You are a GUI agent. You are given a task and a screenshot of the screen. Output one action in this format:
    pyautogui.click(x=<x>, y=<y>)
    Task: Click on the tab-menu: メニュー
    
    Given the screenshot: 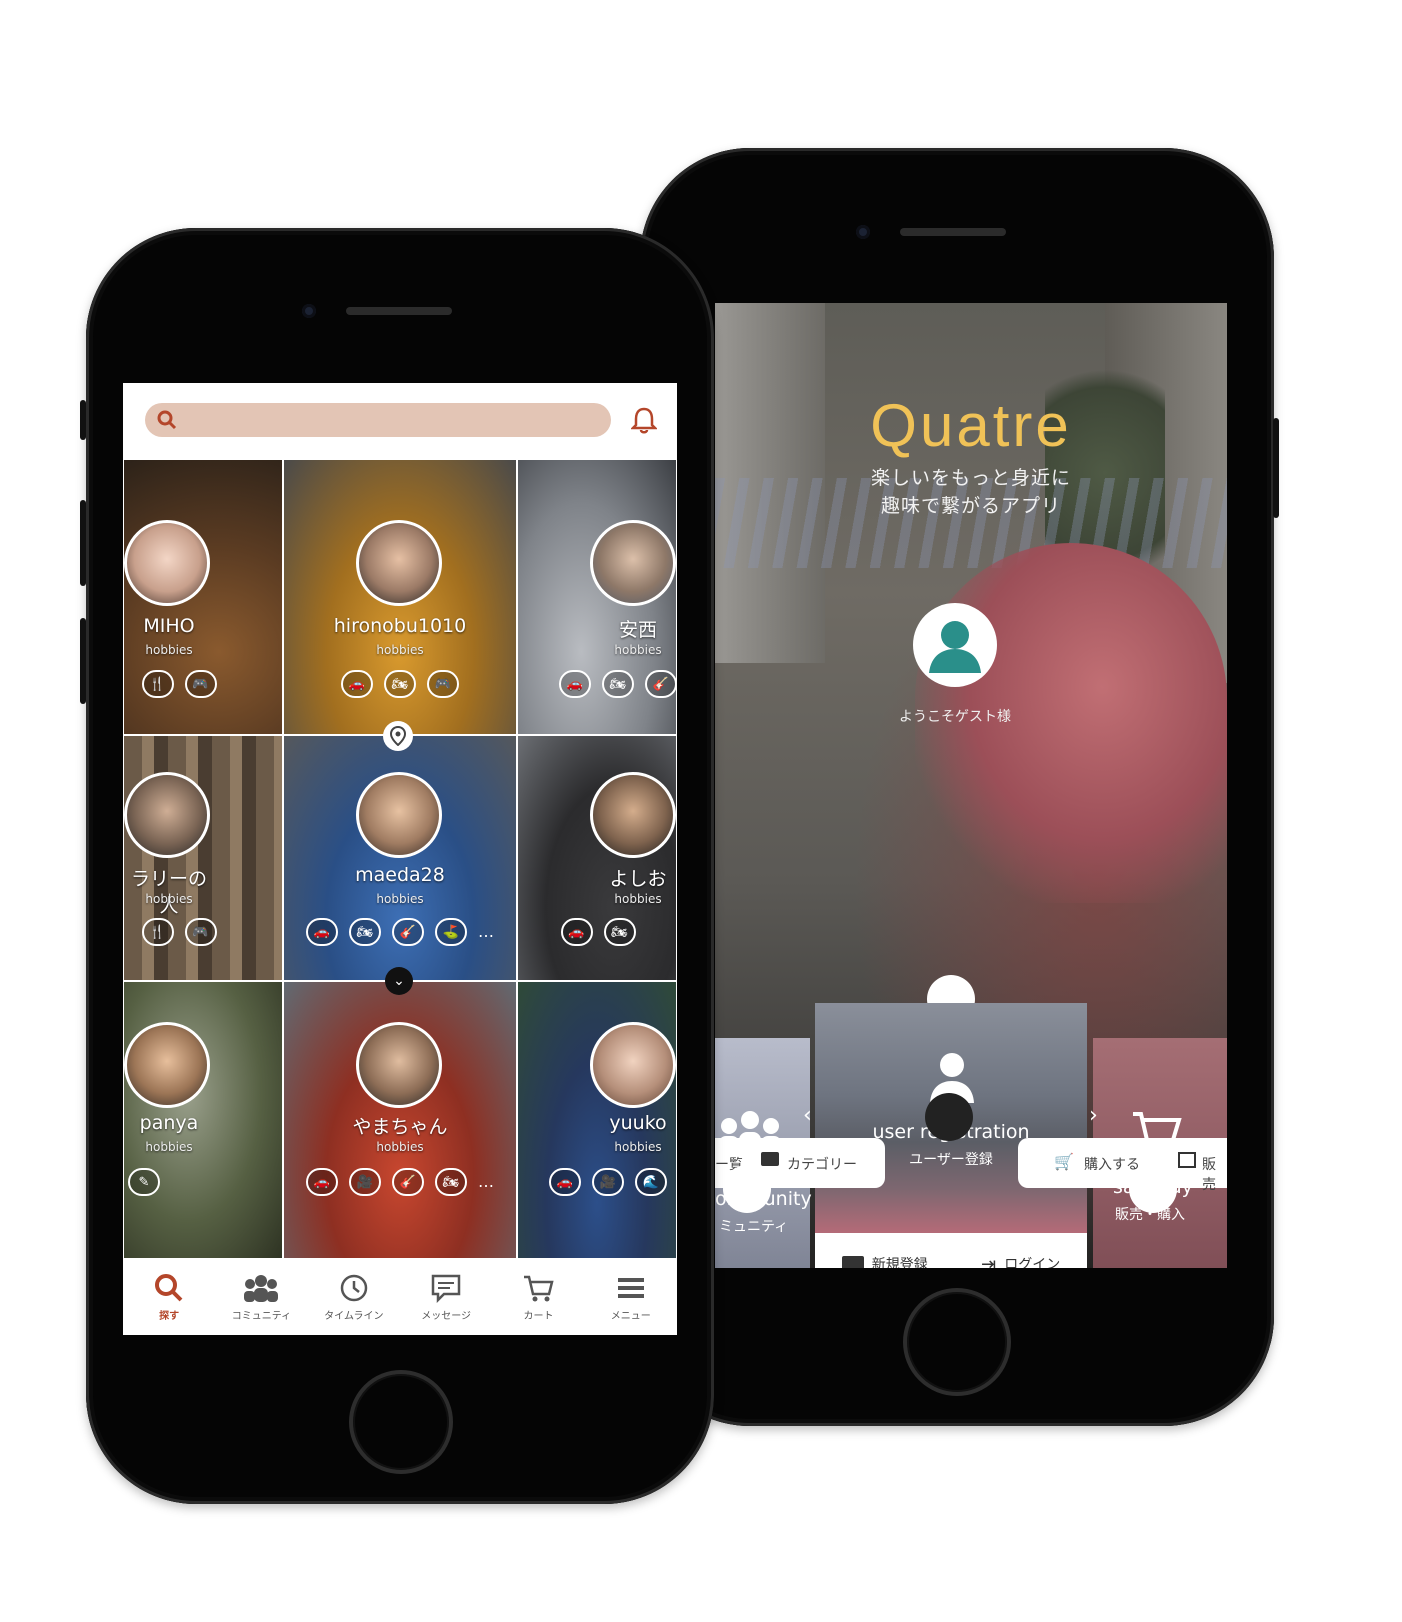 What is the action you would take?
    pyautogui.click(x=631, y=1297)
    